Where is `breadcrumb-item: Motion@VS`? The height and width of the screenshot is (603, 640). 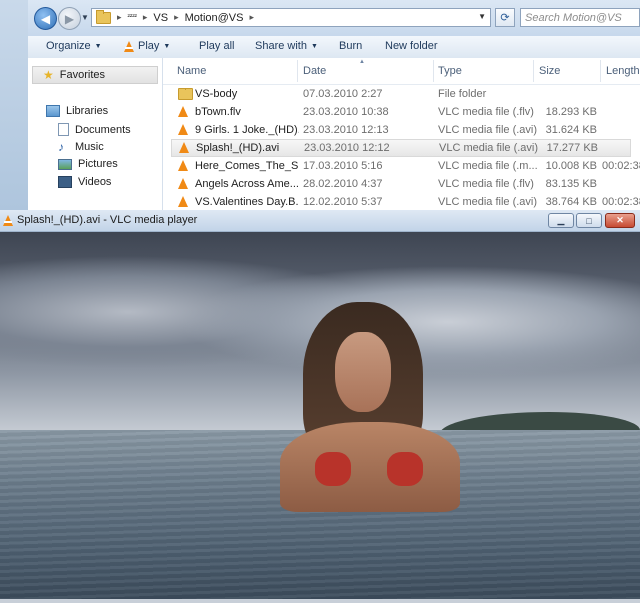
breadcrumb-item: Motion@VS is located at coordinates (214, 18).